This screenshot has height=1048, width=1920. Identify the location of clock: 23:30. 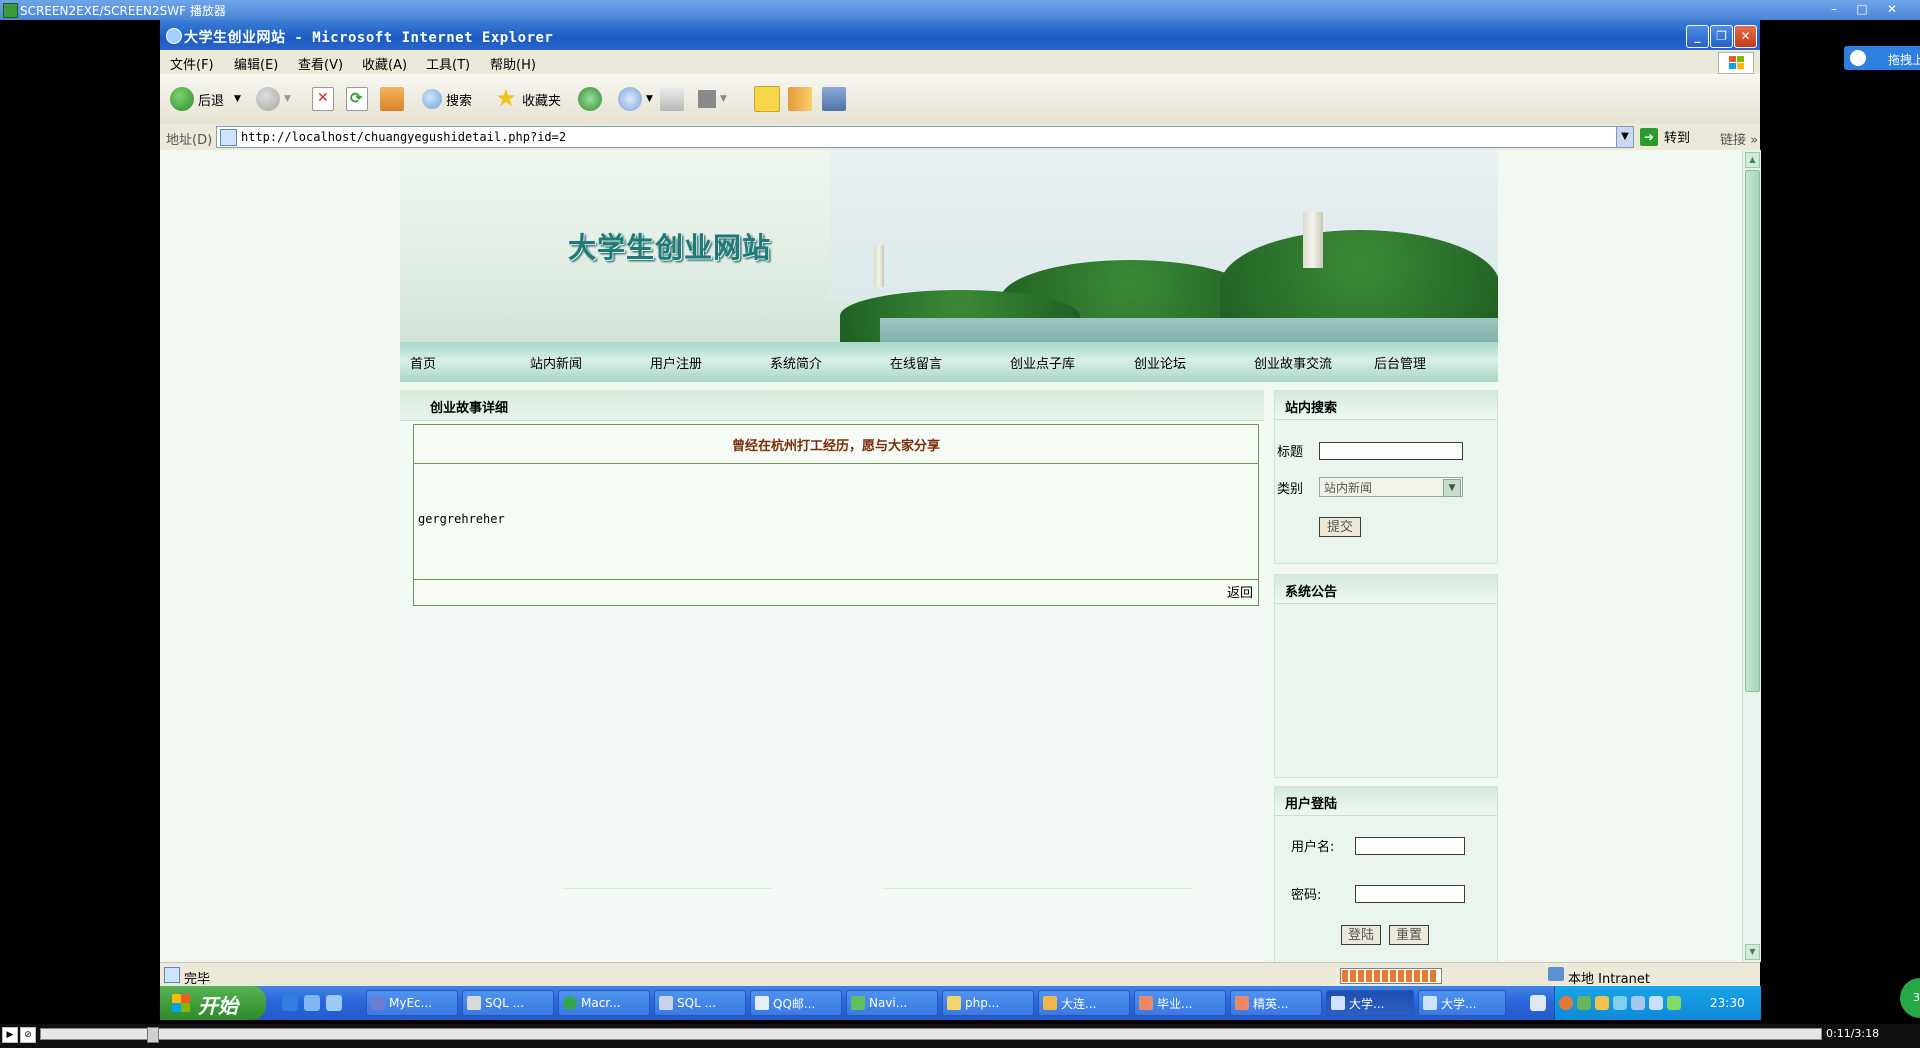
(1727, 1003).